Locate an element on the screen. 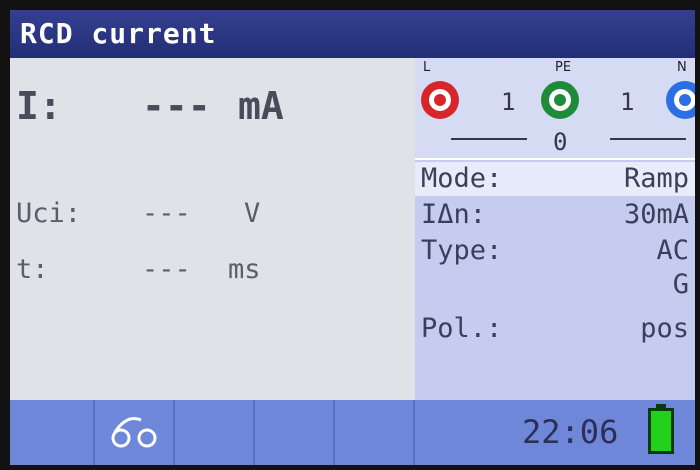 The height and width of the screenshot is (470, 700). setting-idn: IΔn: 30mA is located at coordinates (555, 215).